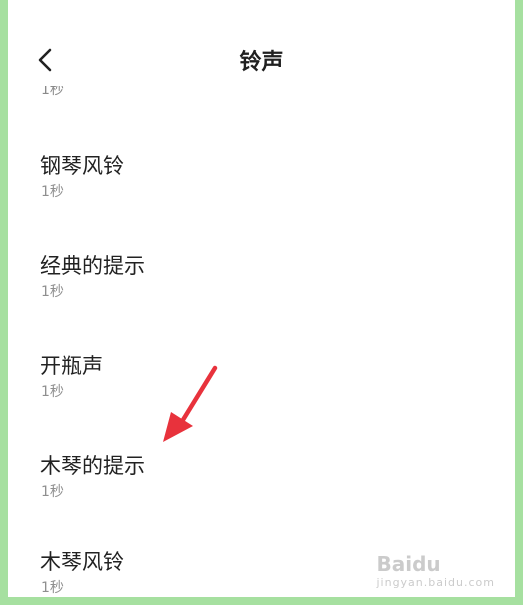  Describe the element at coordinates (71, 366) in the screenshot. I see `ringtone-title: 开瓶声` at that location.